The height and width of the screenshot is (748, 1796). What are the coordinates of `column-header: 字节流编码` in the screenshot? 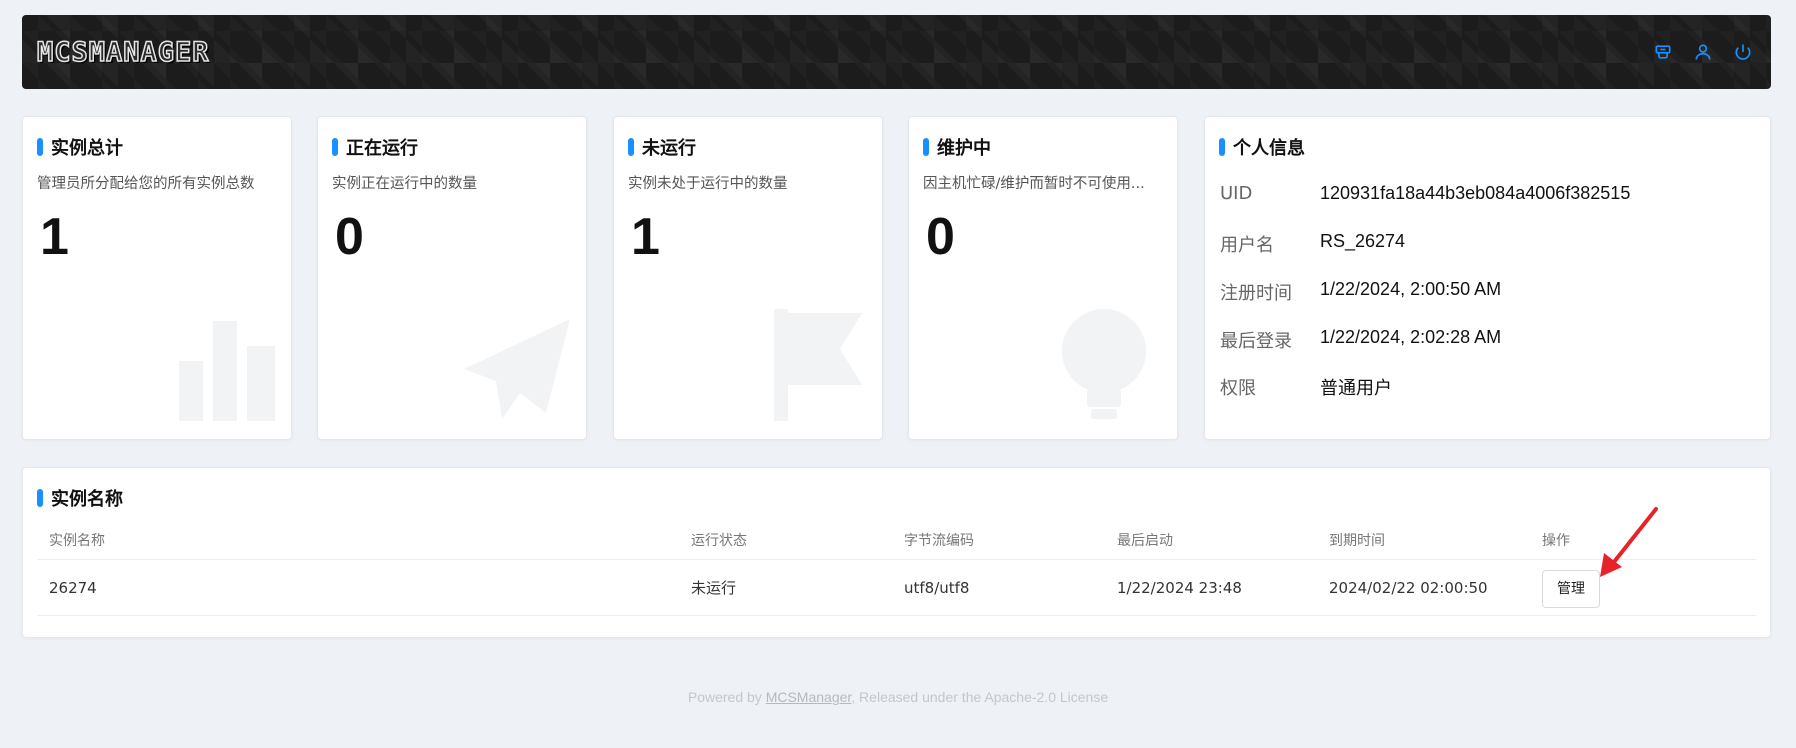 It's located at (998, 540).